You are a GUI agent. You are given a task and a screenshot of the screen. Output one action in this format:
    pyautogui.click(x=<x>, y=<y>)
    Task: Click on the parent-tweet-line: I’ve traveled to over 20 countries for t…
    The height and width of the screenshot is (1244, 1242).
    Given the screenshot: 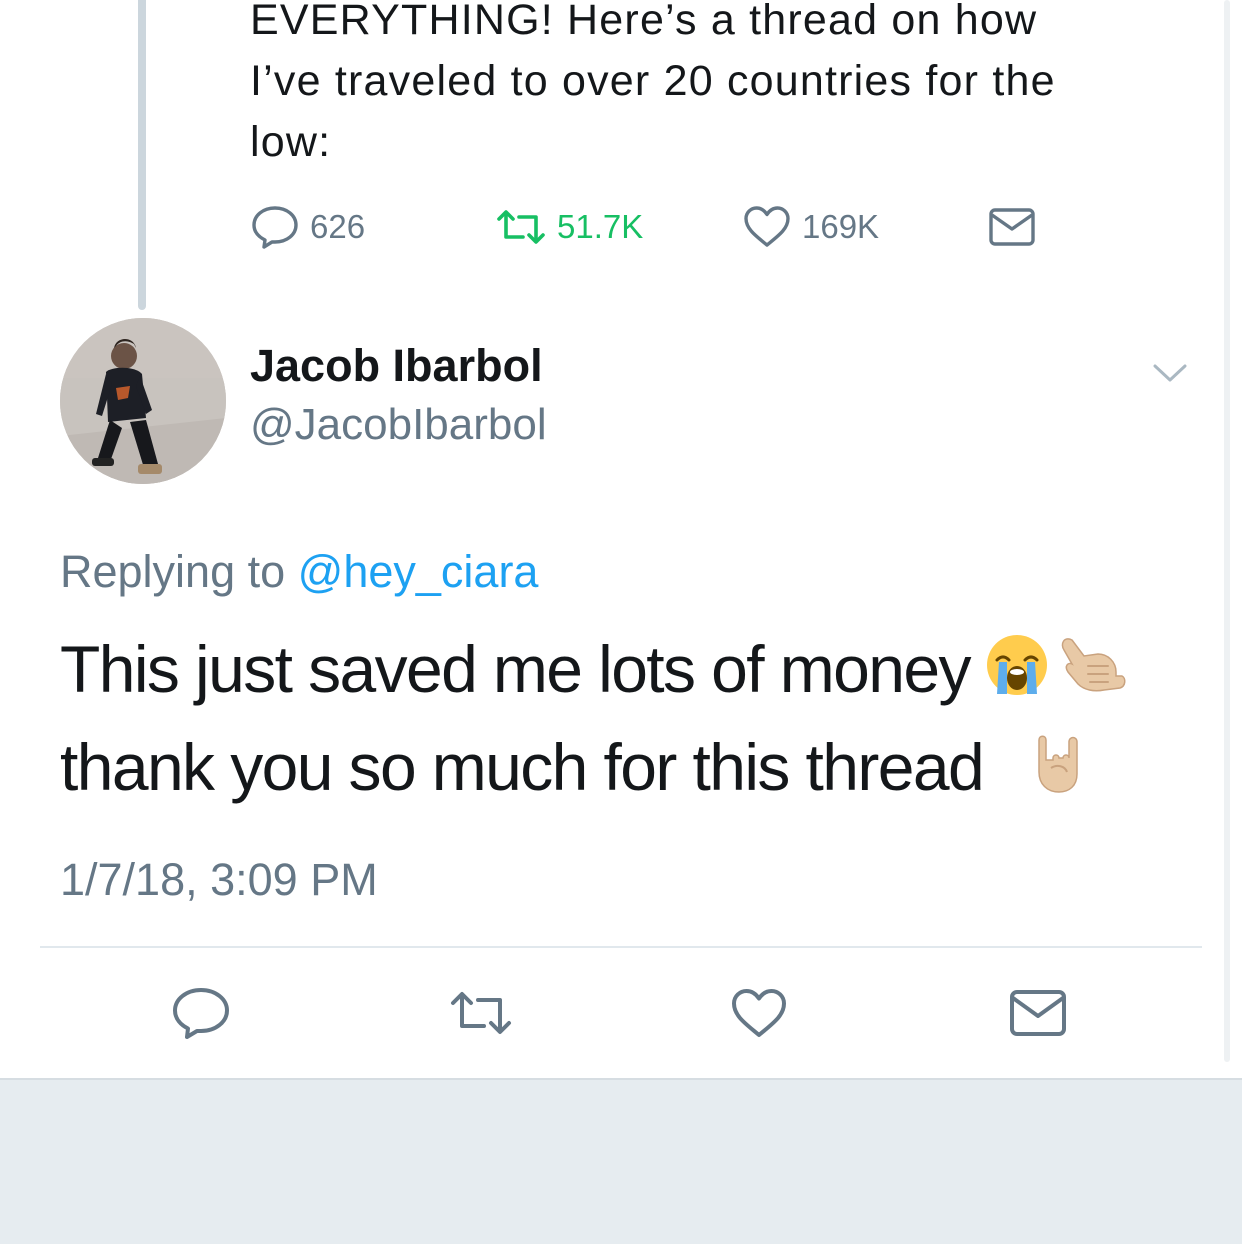 What is the action you would take?
    pyautogui.click(x=653, y=81)
    